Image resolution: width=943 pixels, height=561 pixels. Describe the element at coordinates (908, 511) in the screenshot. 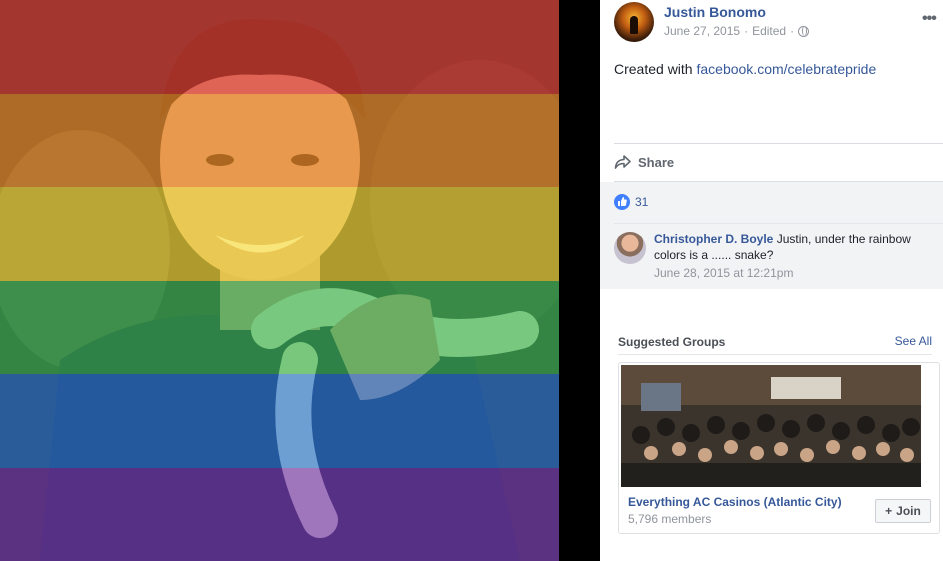

I see `join-label: Join` at that location.